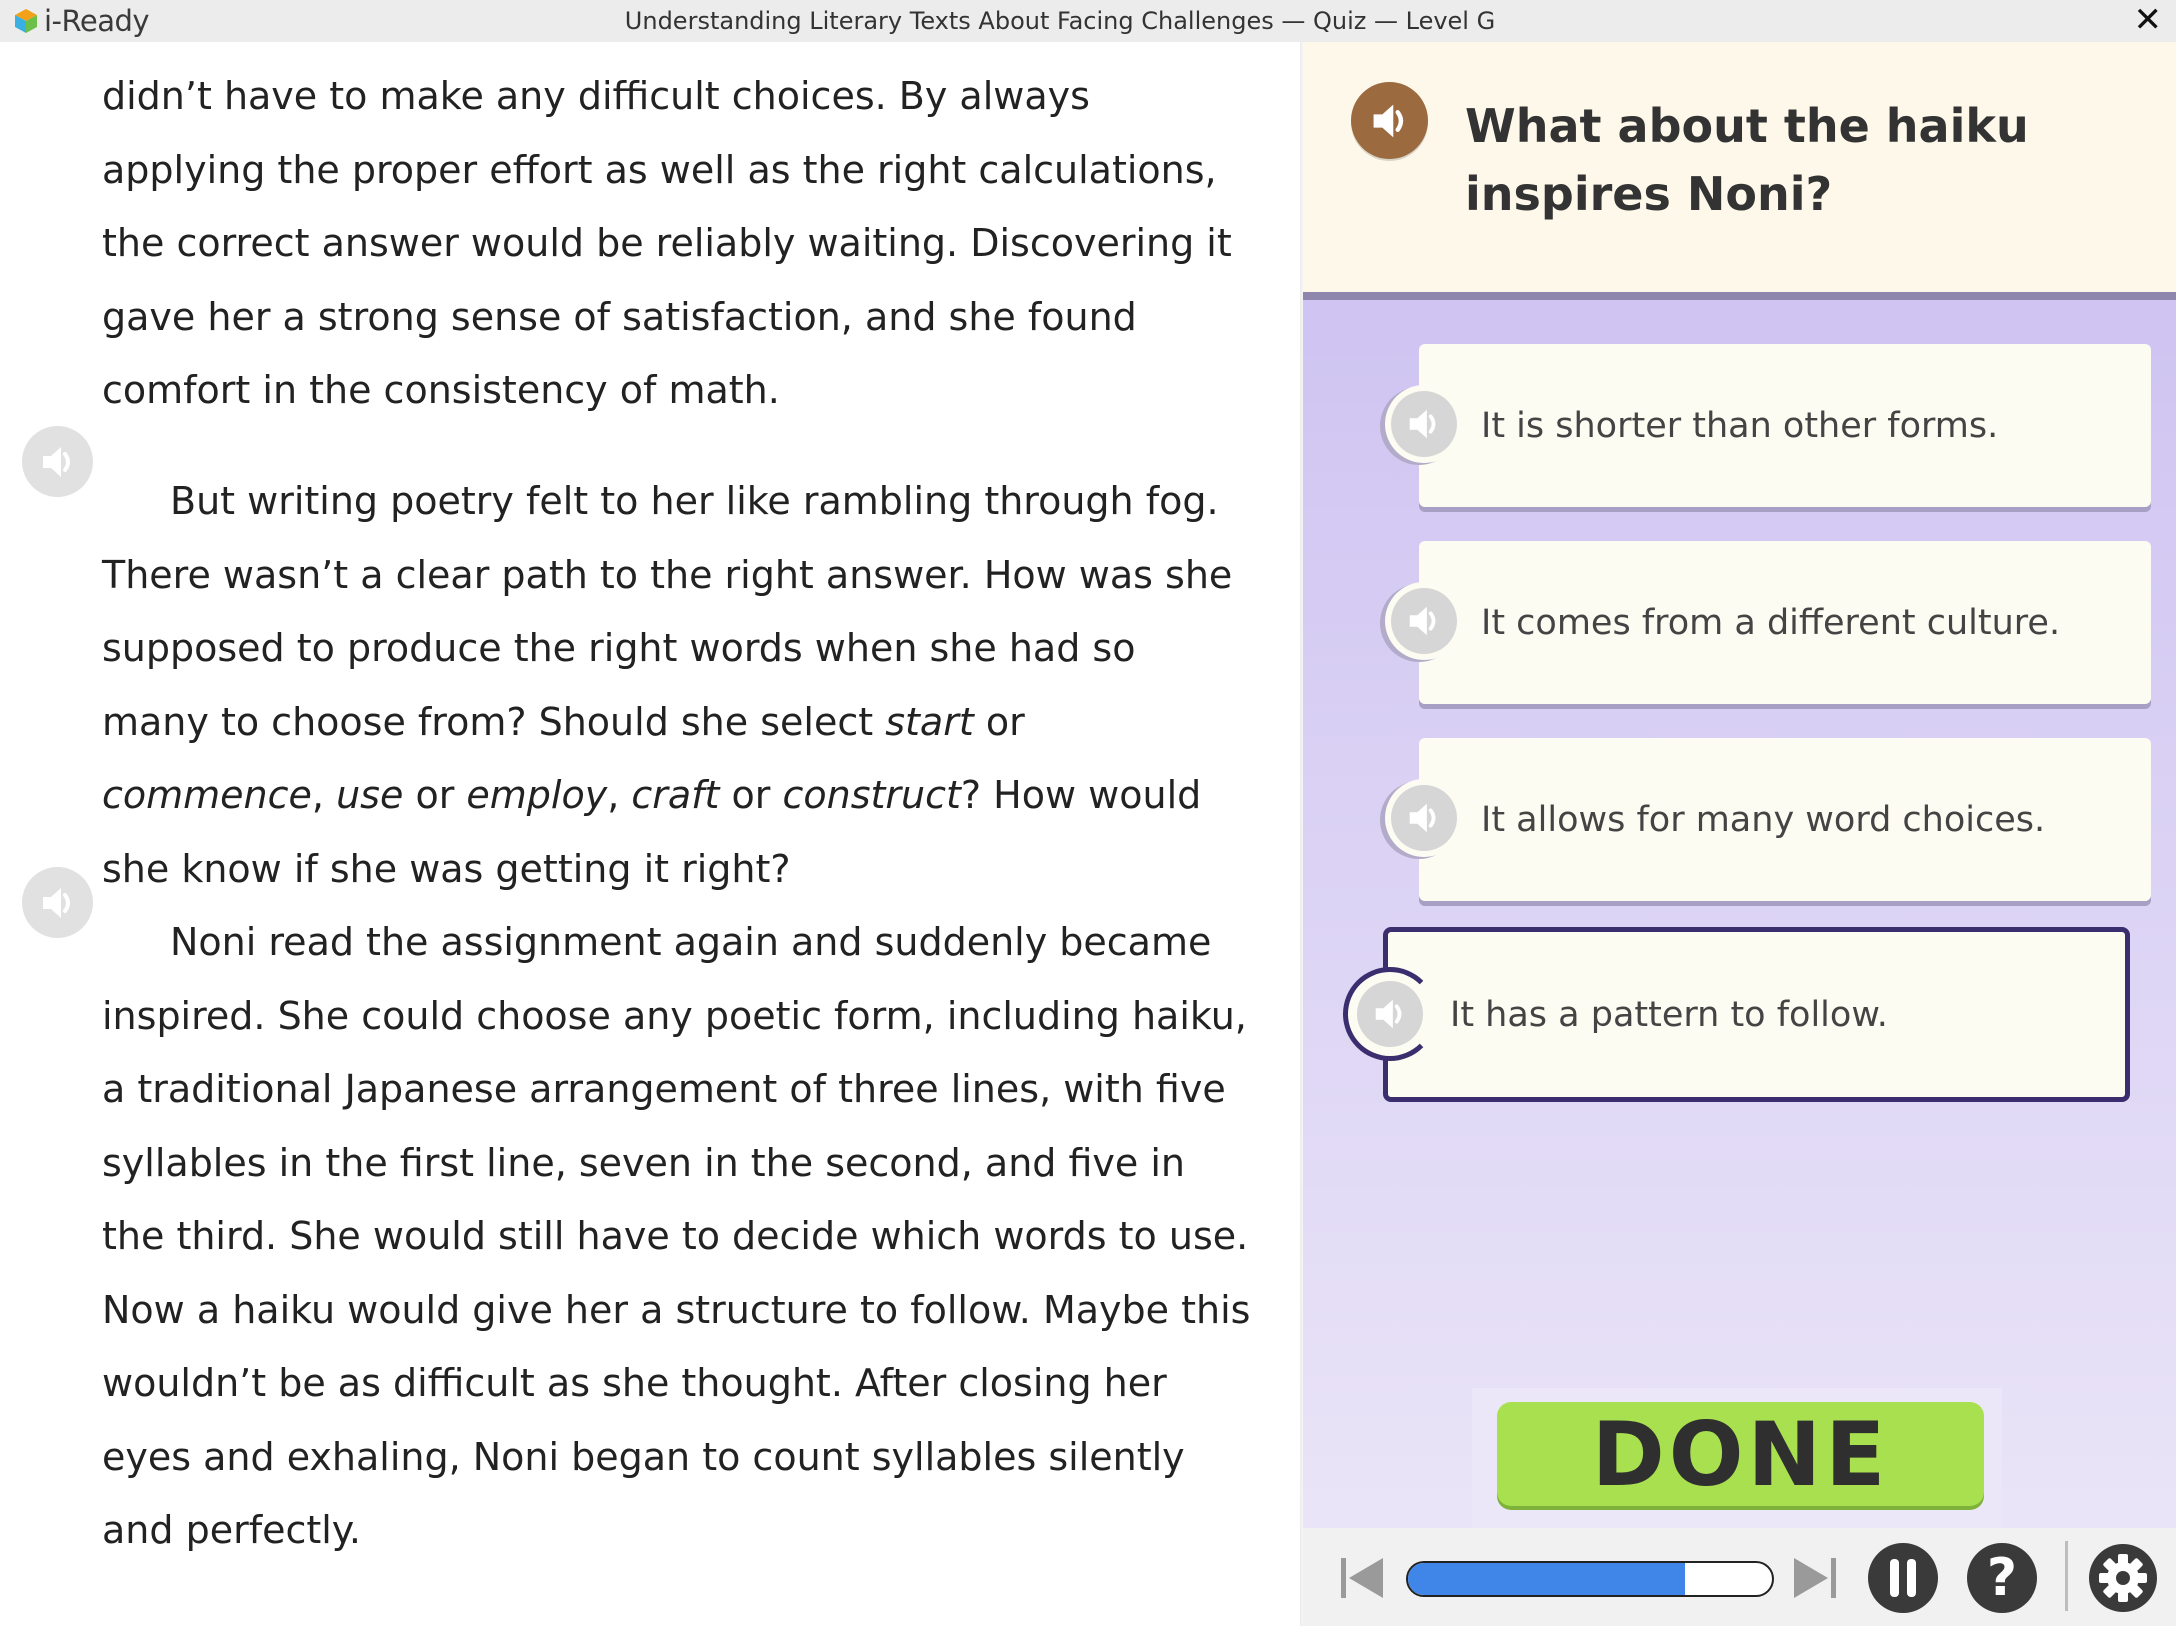 The height and width of the screenshot is (1626, 2176). I want to click on lesson-progress-bar, so click(1590, 1579).